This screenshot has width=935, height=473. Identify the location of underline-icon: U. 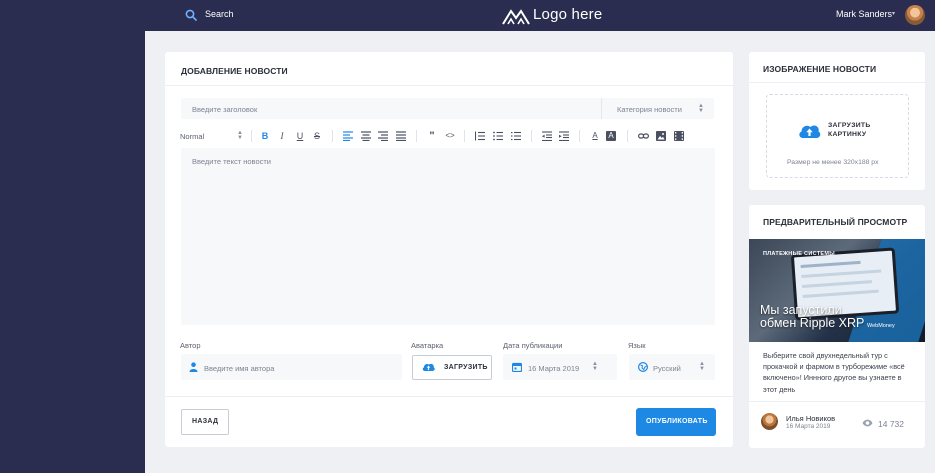
(300, 136).